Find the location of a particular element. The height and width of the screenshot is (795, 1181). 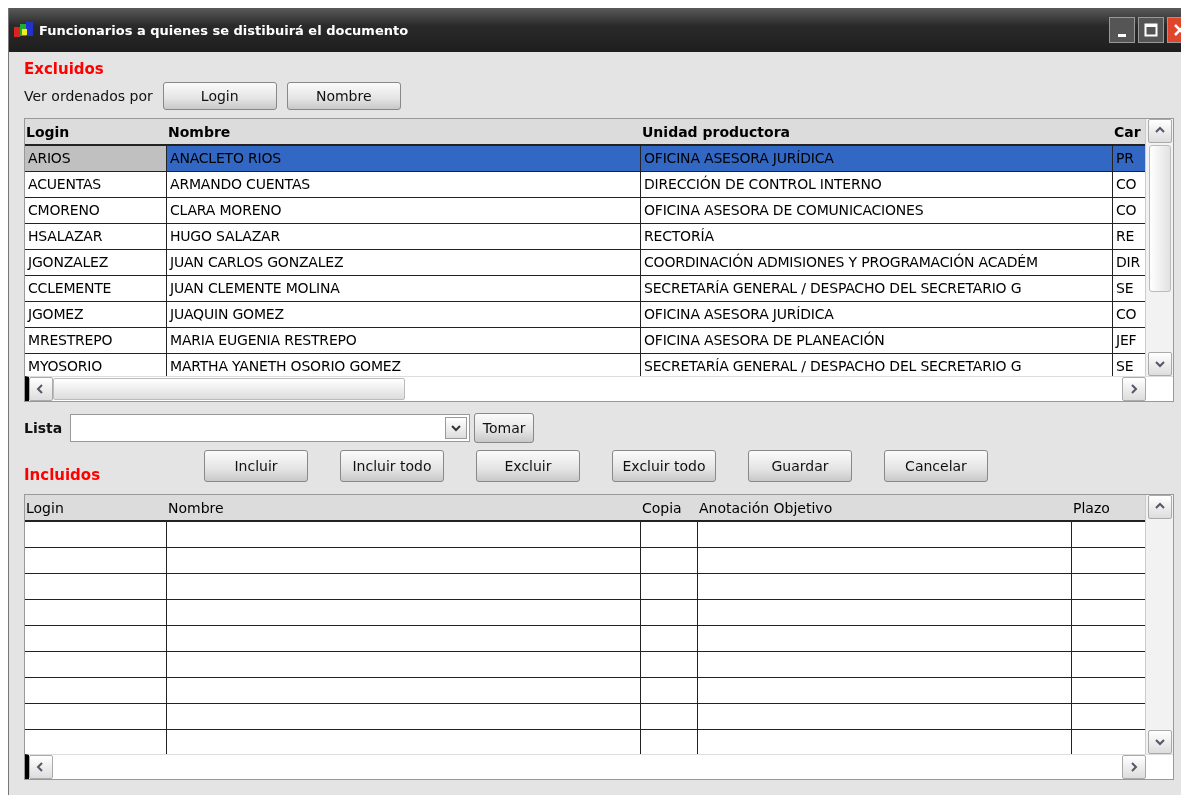

table-row: ACUENTAS ARMANDO CUENTAS DIRECCIÓN DE CONTROL INTERNO CO is located at coordinates (585, 185).